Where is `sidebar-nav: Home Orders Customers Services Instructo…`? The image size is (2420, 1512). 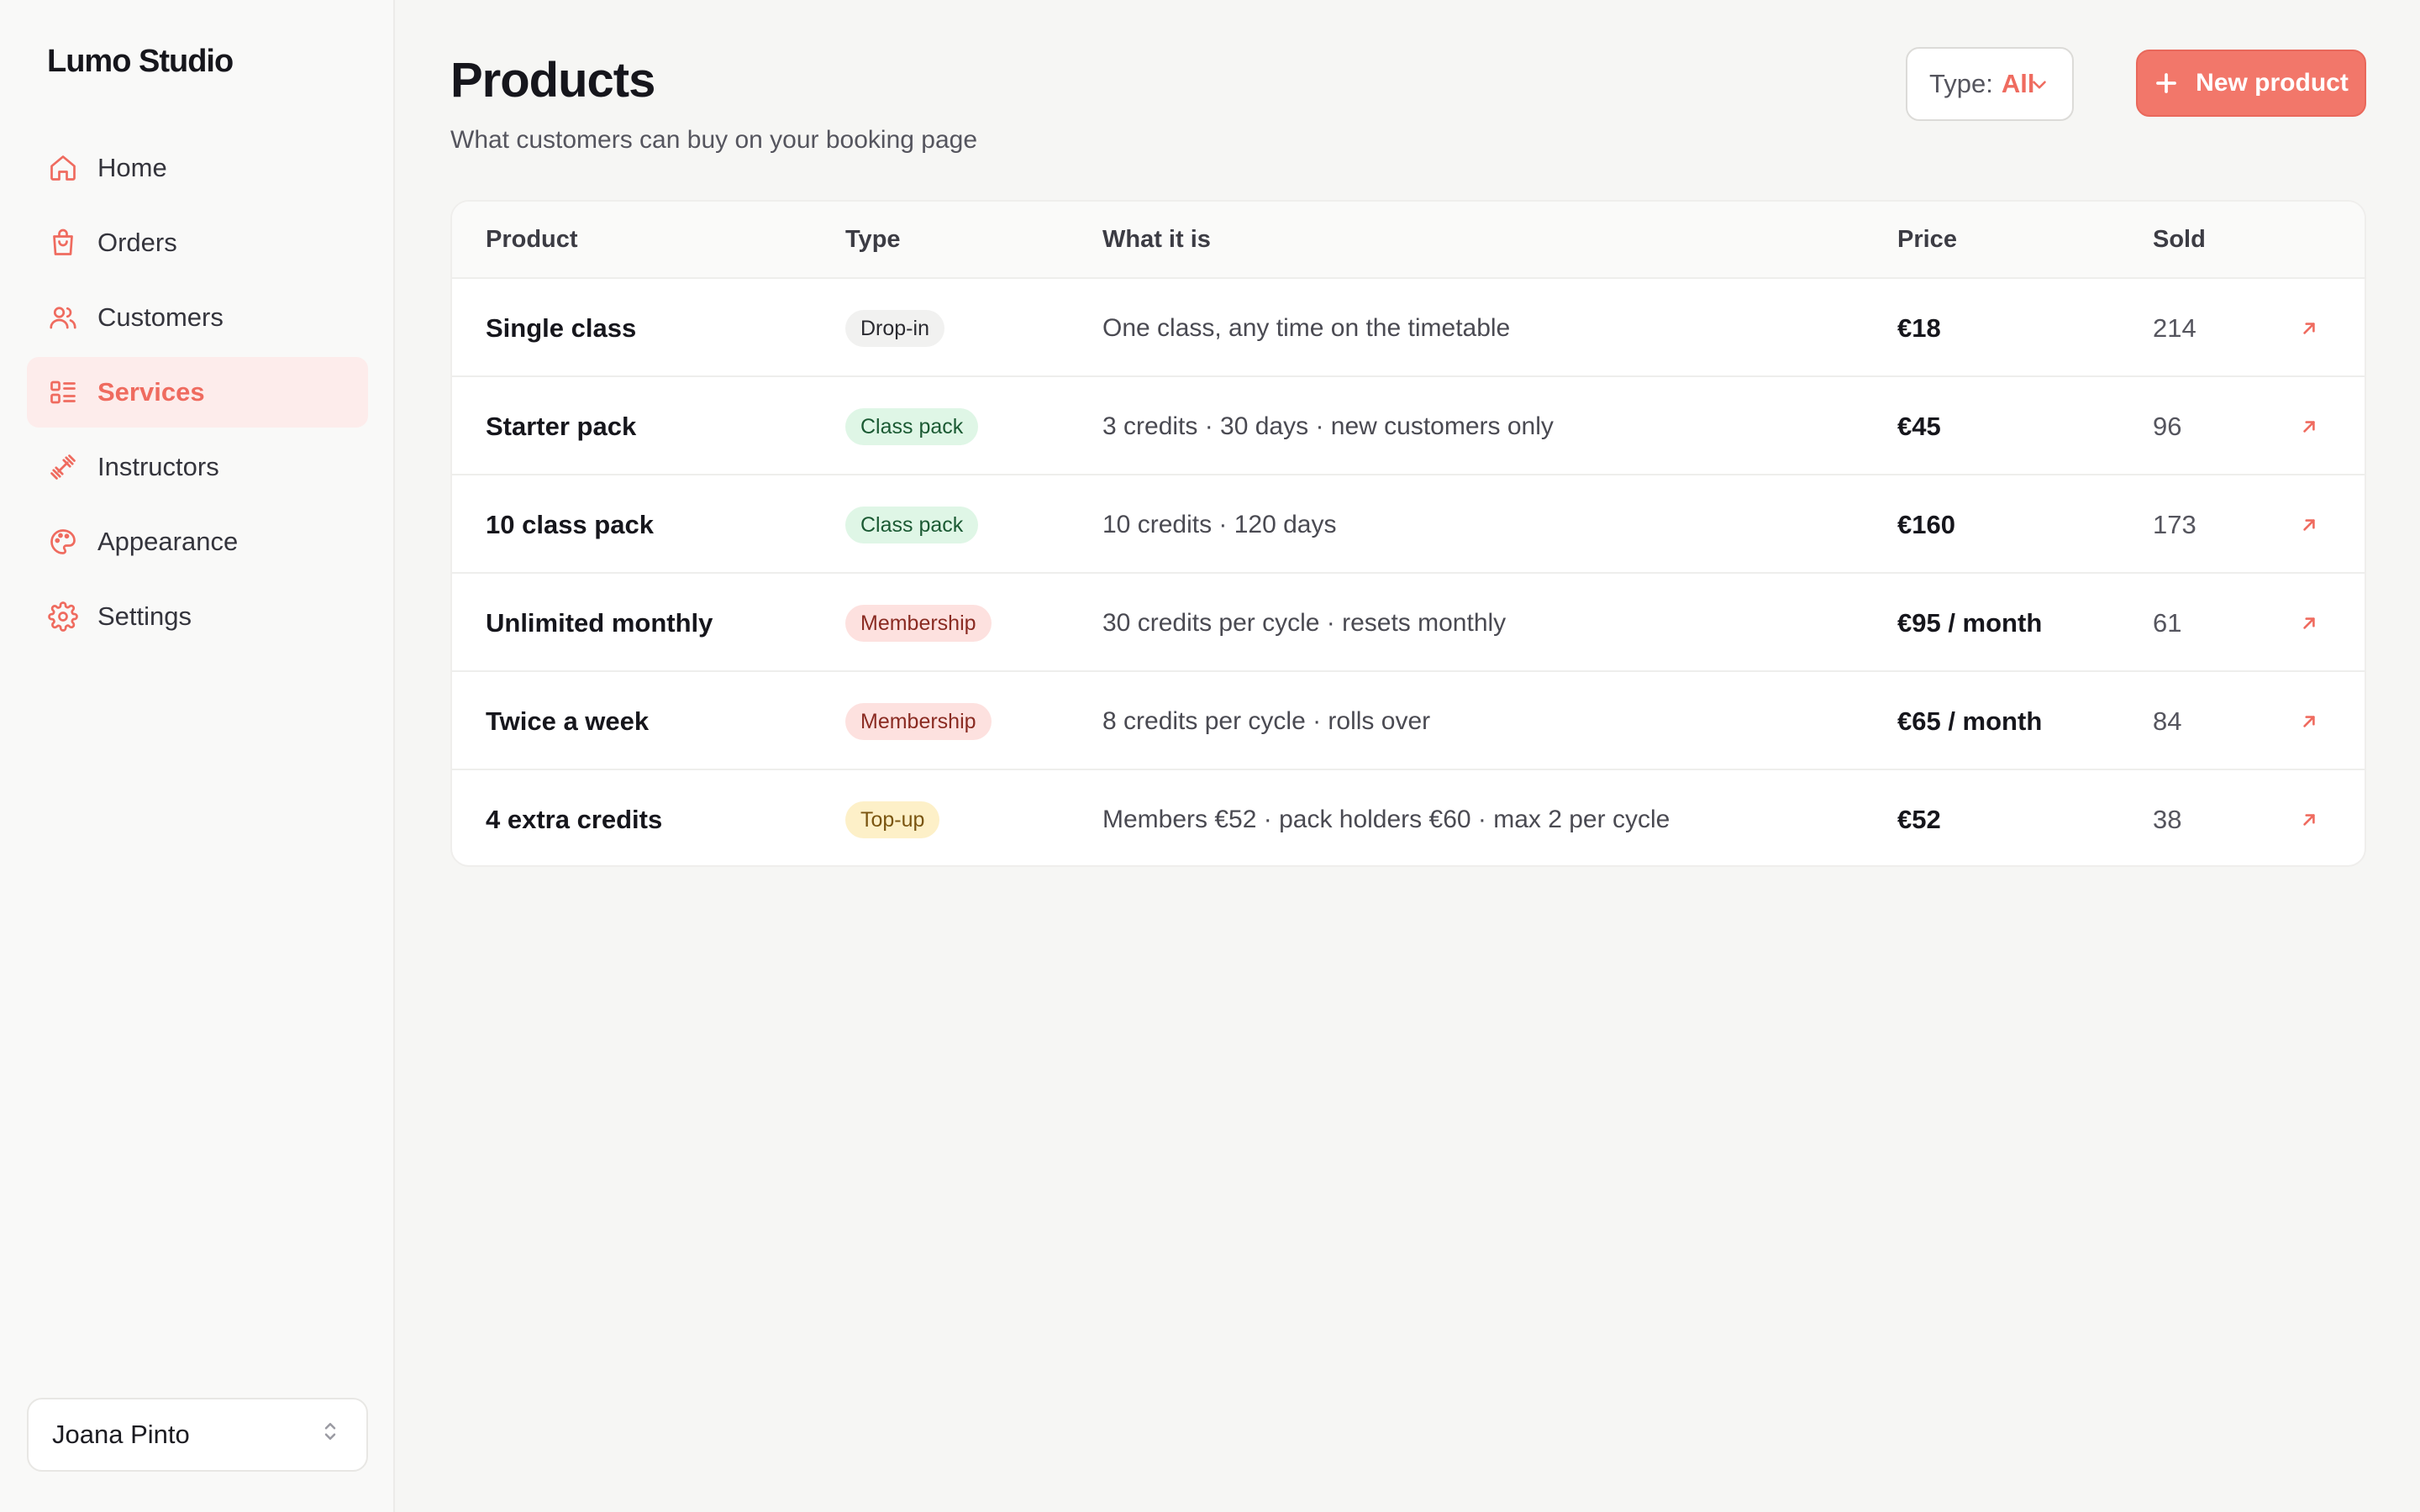
sidebar-nav: Home Orders Customers Services Instructo… is located at coordinates (197, 394).